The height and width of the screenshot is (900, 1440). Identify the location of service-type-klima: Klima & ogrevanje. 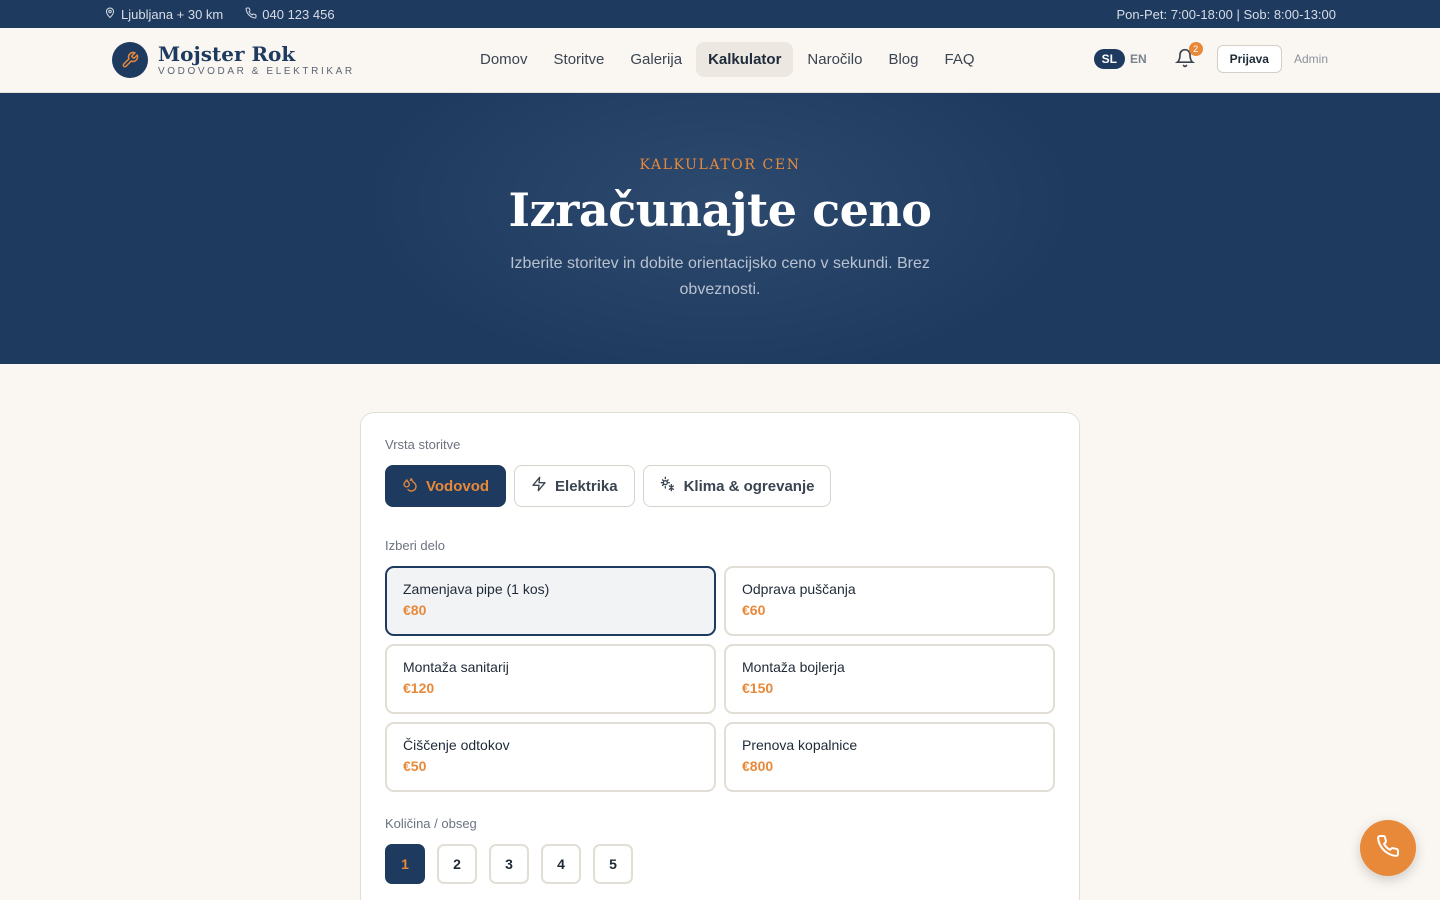
(737, 486).